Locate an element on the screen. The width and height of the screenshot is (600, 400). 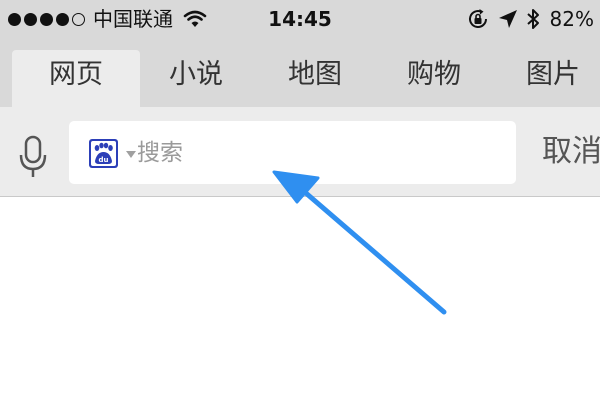
search-box: du is located at coordinates (292, 152).